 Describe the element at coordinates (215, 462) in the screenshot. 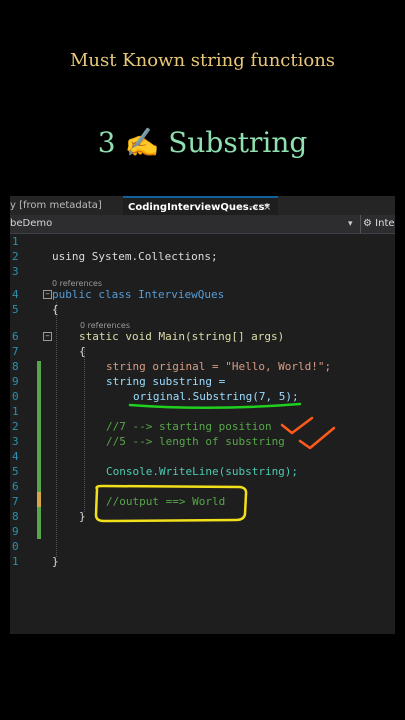

I see `handwritten-annotations` at that location.